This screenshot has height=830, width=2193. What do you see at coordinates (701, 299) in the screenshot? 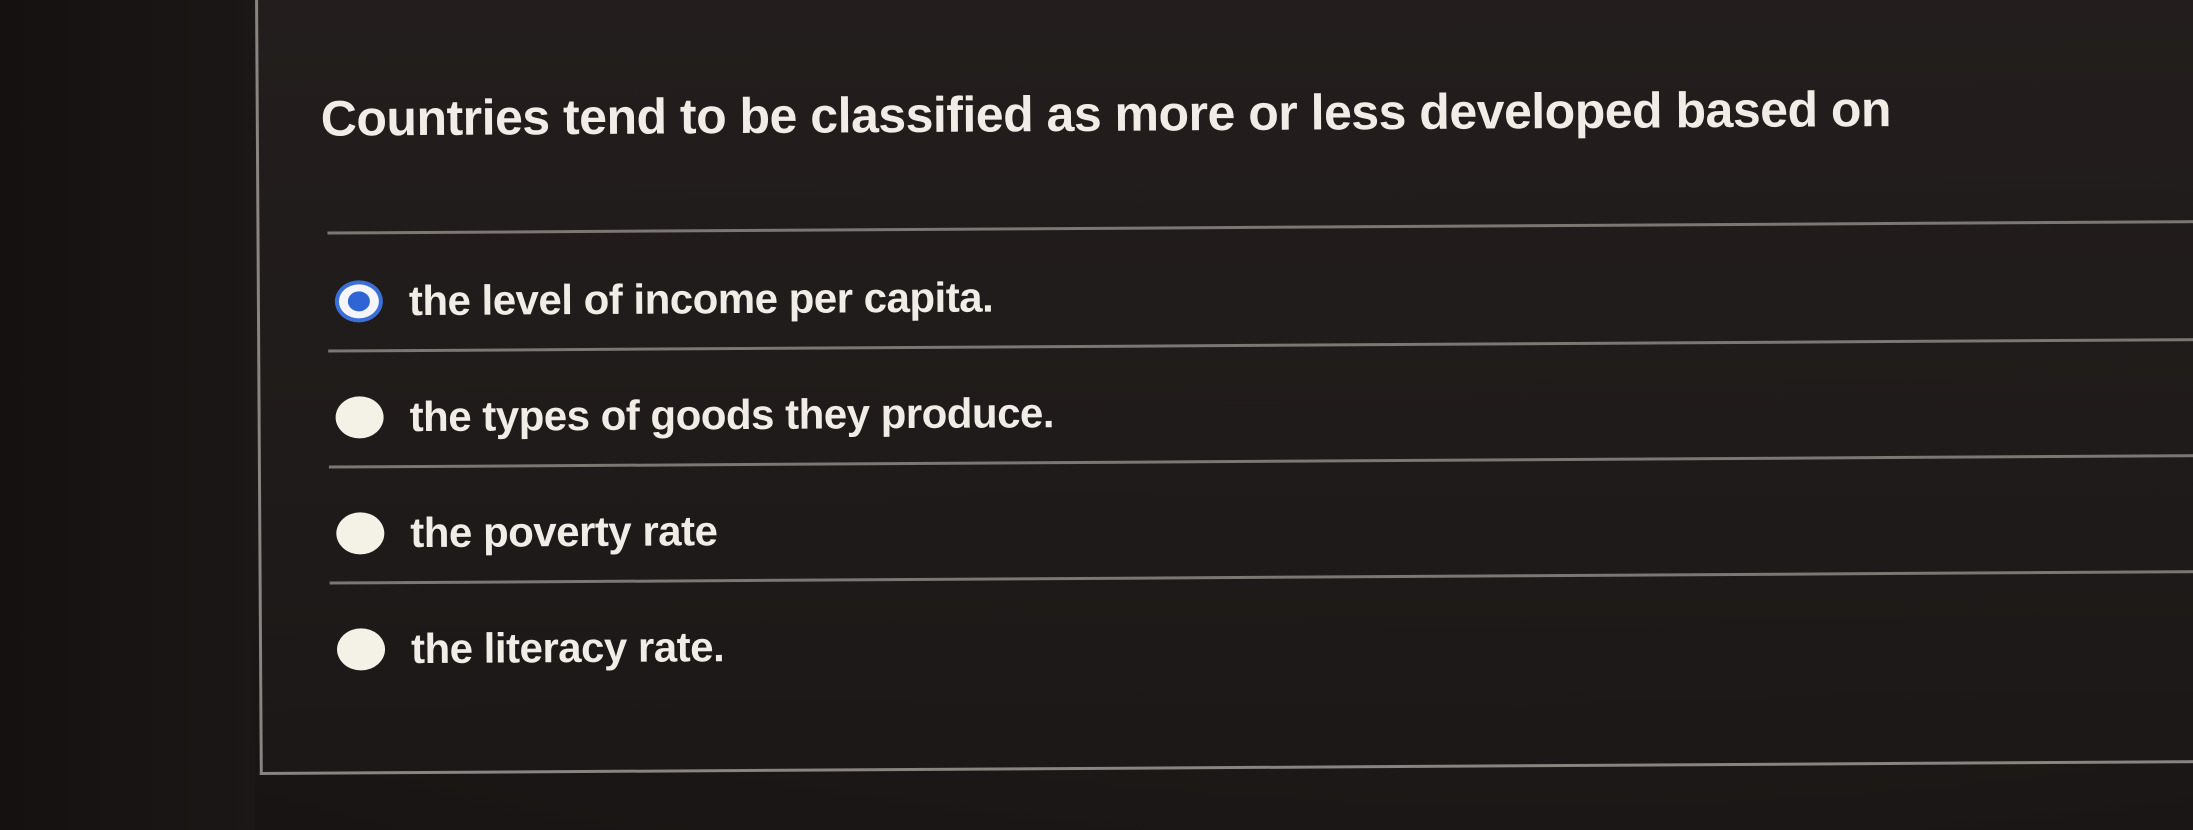
I see `option-label: the level of income per capita.` at bounding box center [701, 299].